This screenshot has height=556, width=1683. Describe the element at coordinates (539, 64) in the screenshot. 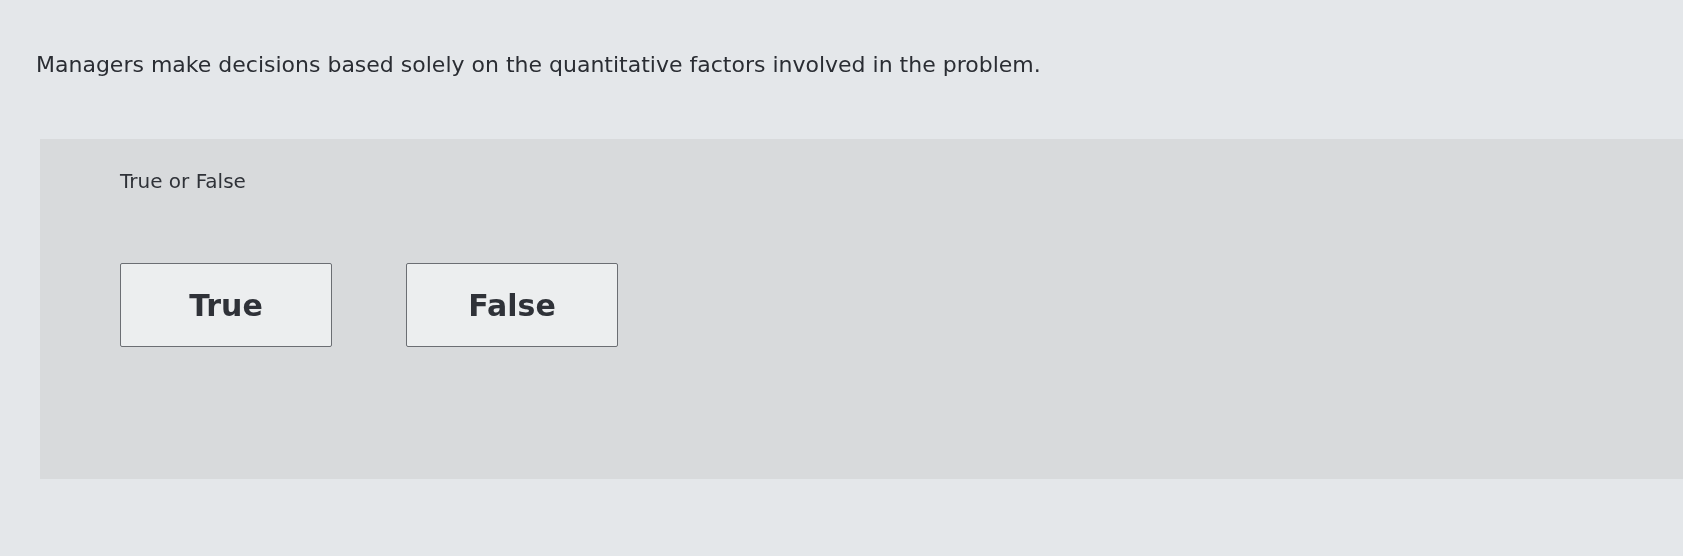

I see `question-text: Managers make decisions based solely on the quantitative factors involved in the problem.` at that location.